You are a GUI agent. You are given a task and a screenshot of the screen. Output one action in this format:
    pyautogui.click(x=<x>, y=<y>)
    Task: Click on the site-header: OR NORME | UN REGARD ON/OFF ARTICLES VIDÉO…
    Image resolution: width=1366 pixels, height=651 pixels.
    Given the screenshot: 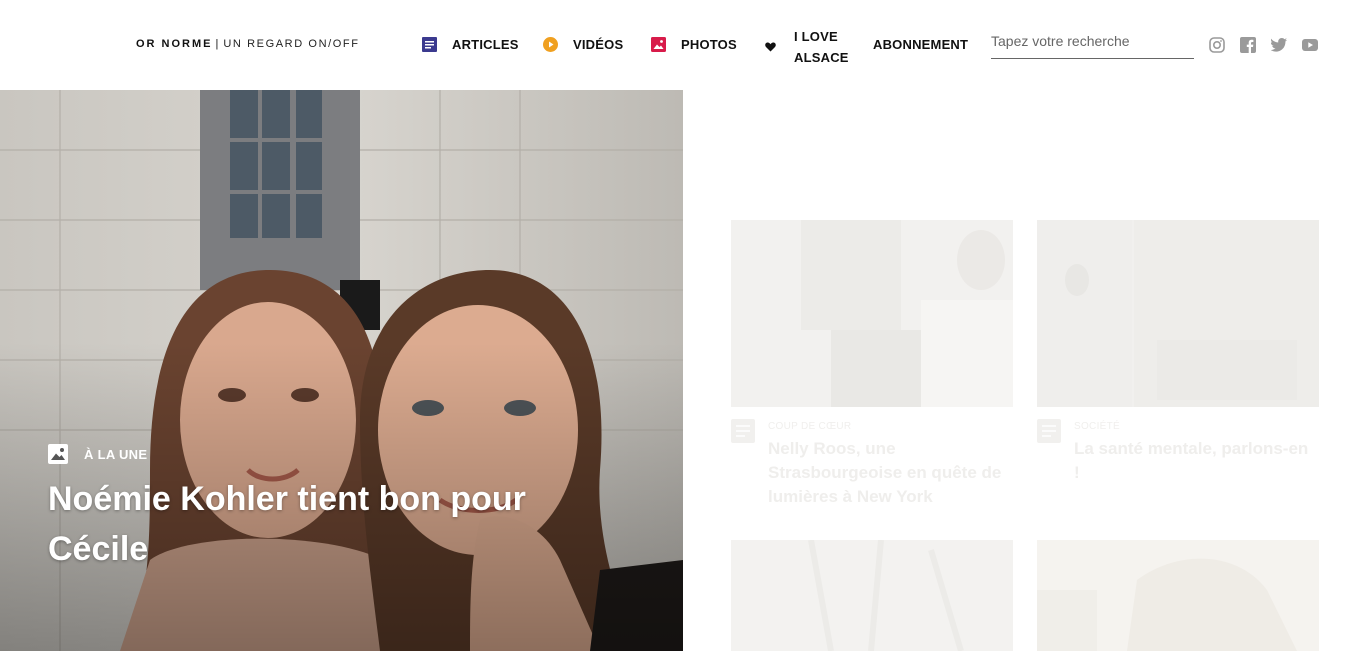 What is the action you would take?
    pyautogui.click(x=683, y=45)
    